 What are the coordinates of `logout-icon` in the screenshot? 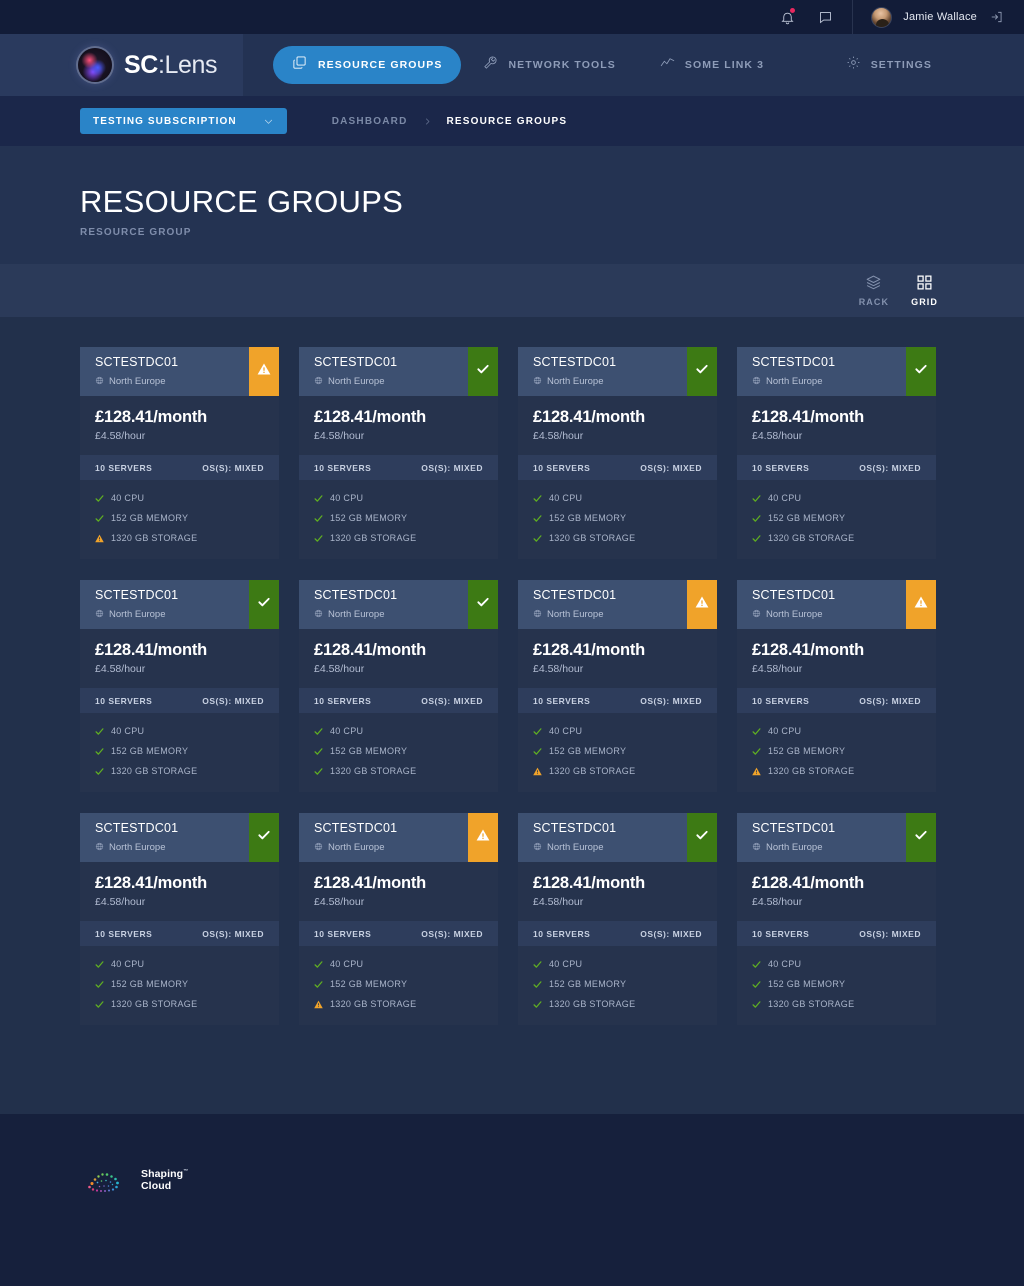 It's located at (997, 17).